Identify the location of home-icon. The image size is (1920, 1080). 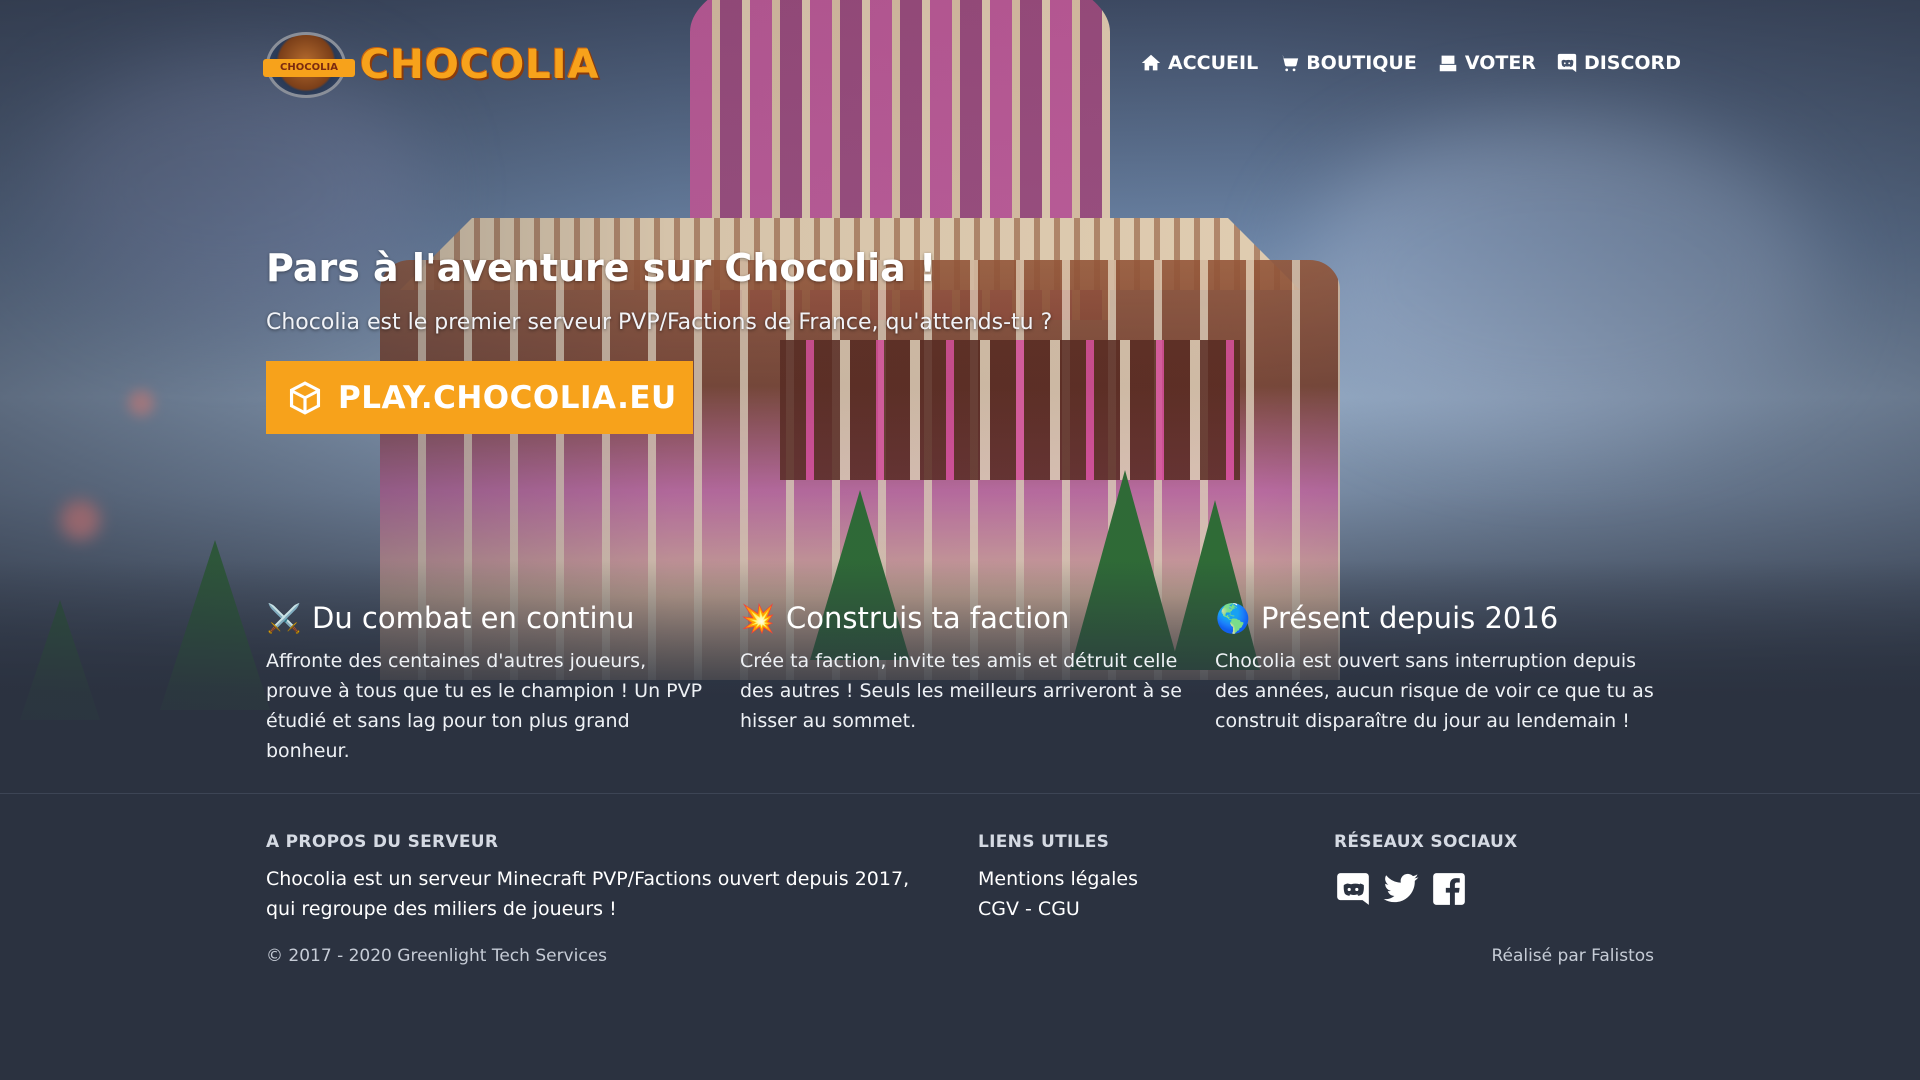
(1151, 62).